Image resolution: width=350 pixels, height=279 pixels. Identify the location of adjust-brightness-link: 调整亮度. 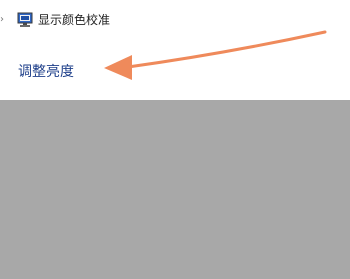
(46, 72).